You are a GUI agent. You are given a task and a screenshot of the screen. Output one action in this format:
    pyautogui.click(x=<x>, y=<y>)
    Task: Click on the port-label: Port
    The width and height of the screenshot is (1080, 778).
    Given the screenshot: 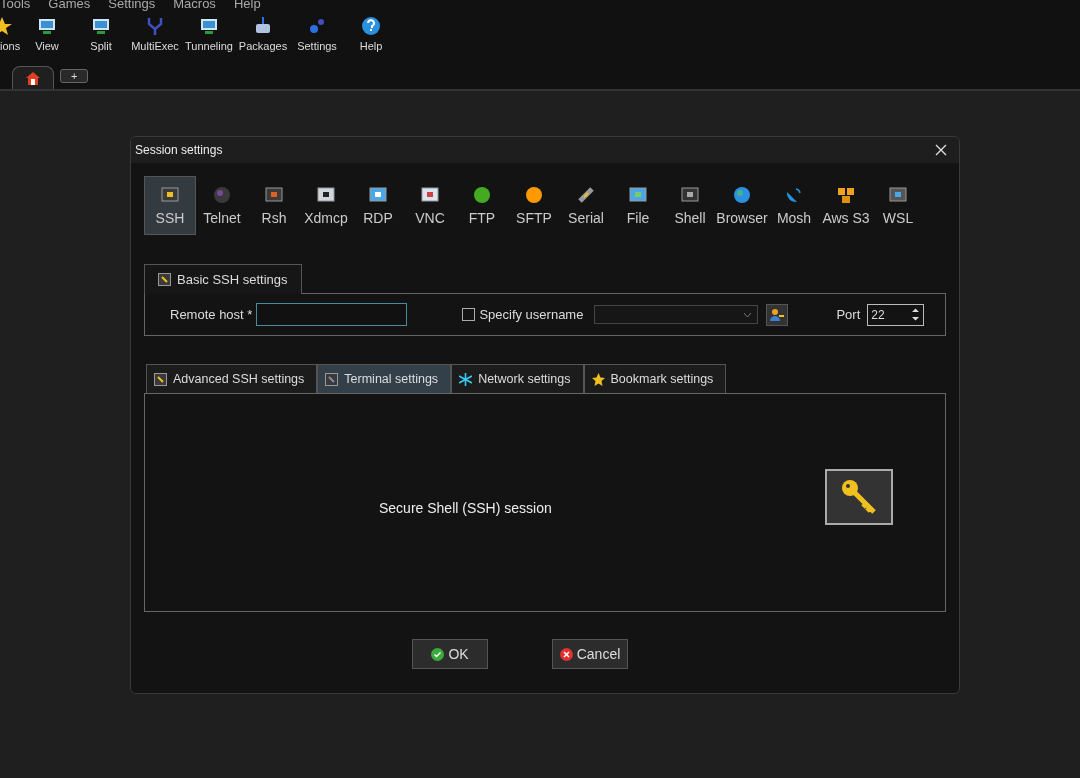 What is the action you would take?
    pyautogui.click(x=848, y=314)
    